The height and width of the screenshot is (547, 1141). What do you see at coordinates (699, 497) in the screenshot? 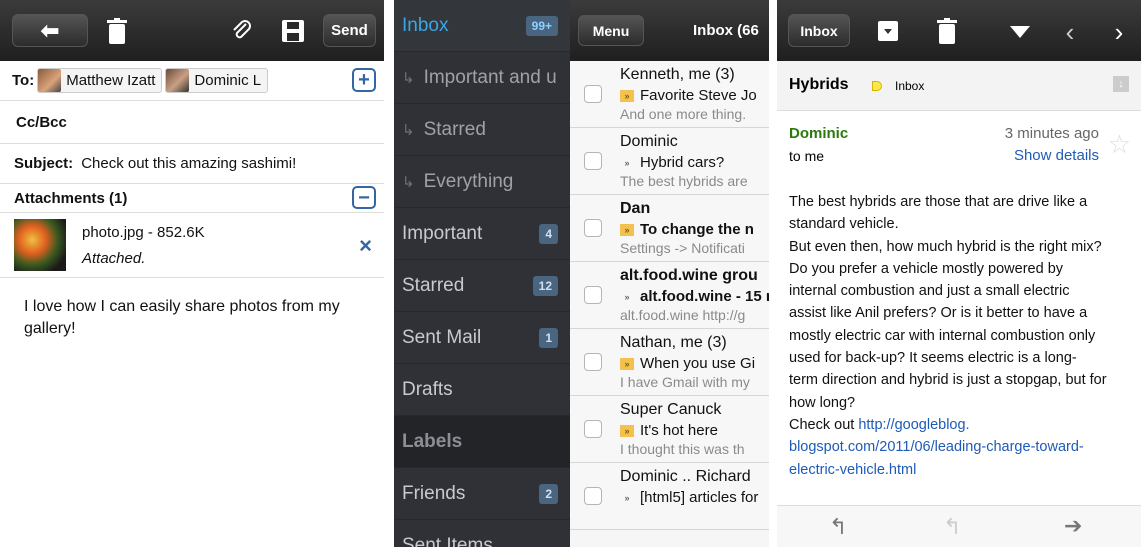
I see `message-subject: [html5] articles for` at bounding box center [699, 497].